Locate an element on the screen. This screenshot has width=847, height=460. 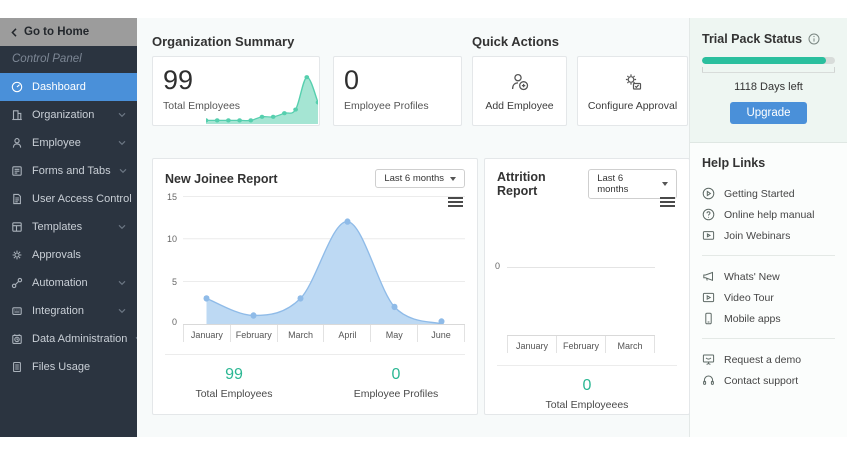
help-link-mobile-apps: Mobile apps is located at coordinates (768, 318).